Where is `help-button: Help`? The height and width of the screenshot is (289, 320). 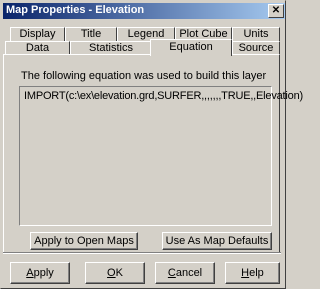
help-button: Help is located at coordinates (252, 273).